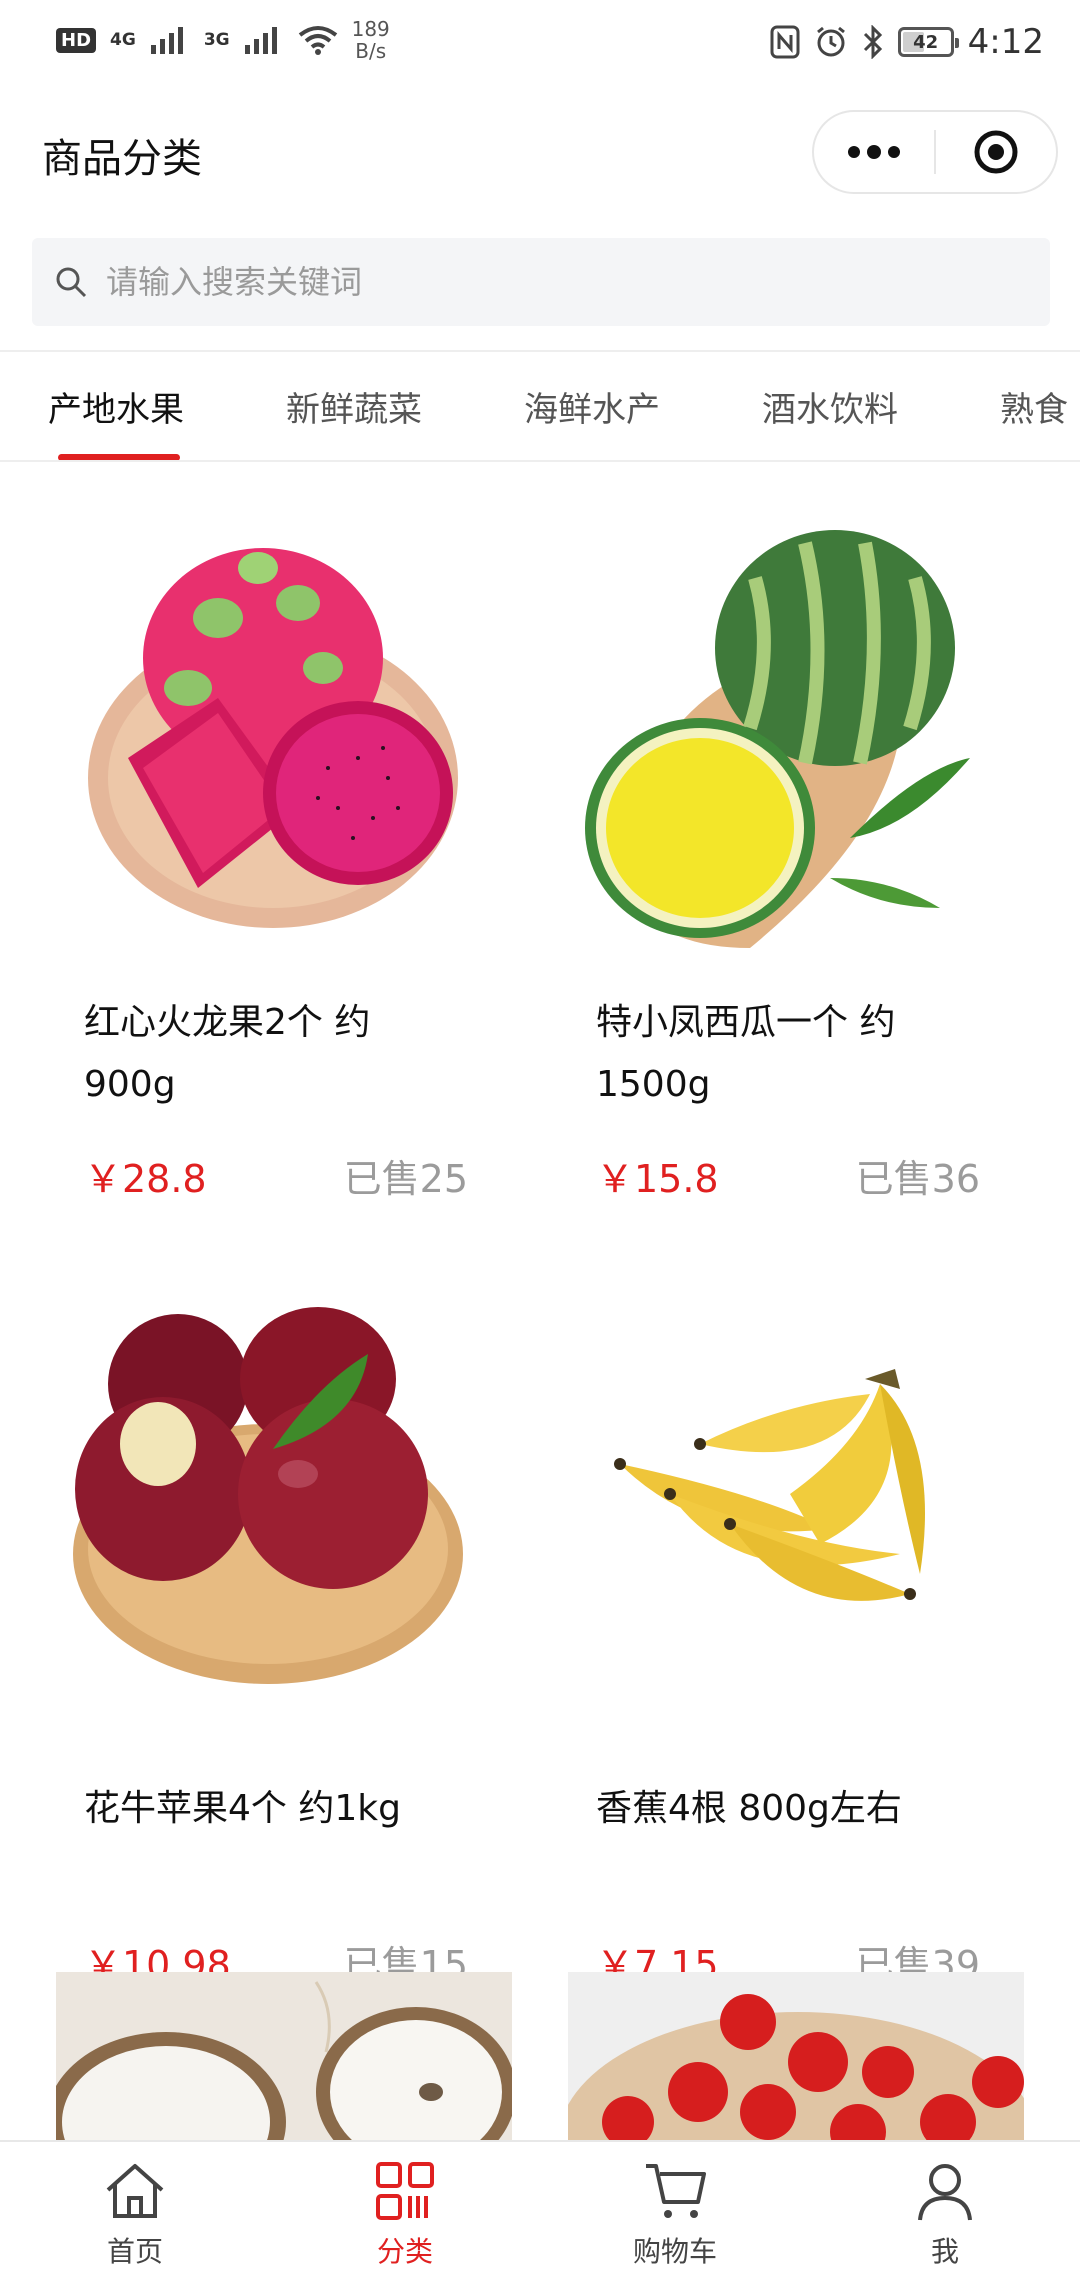 The width and height of the screenshot is (1080, 2280). I want to click on network-speed-value: 189, so click(370, 29).